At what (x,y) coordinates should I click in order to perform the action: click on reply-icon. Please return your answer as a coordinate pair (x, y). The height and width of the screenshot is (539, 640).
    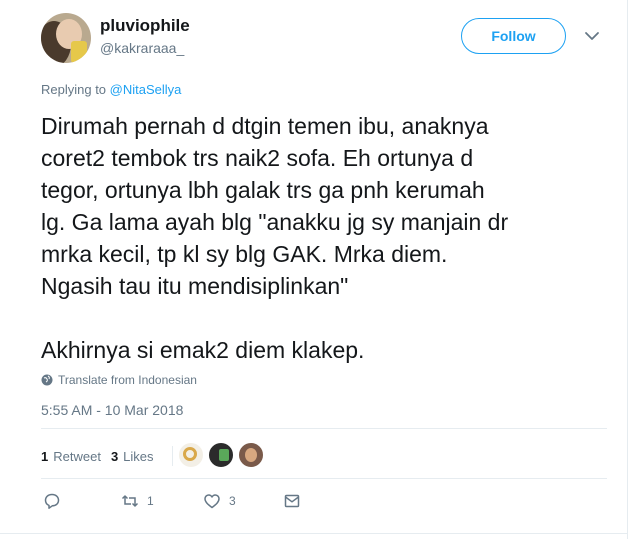
    Looking at the image, I should click on (52, 501).